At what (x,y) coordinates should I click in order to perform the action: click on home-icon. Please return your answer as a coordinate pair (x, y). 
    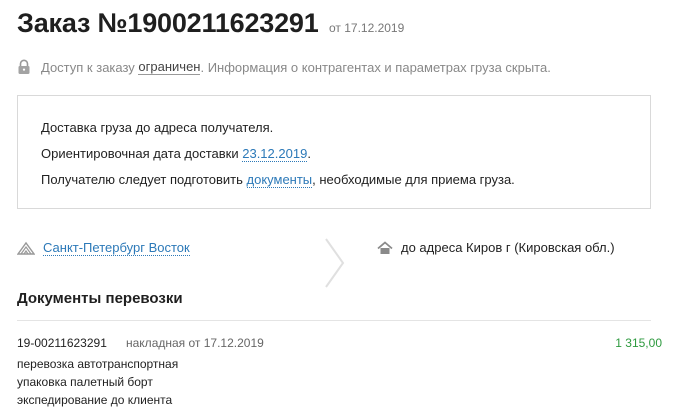
    Looking at the image, I should click on (385, 247).